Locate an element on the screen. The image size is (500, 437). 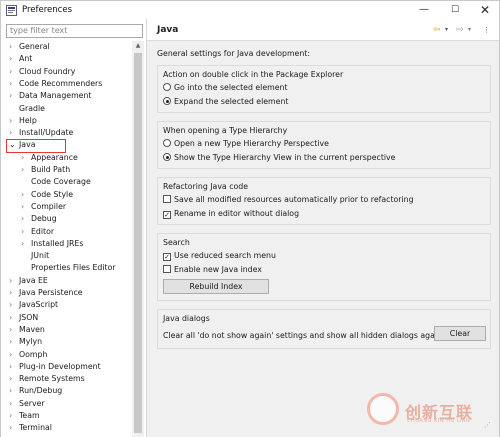
tree-item-label: General is located at coordinates (34, 46).